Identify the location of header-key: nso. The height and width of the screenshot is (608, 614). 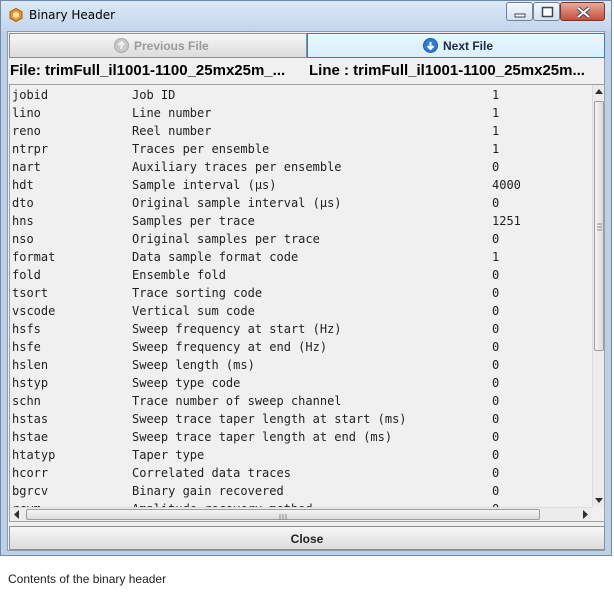
(23, 239).